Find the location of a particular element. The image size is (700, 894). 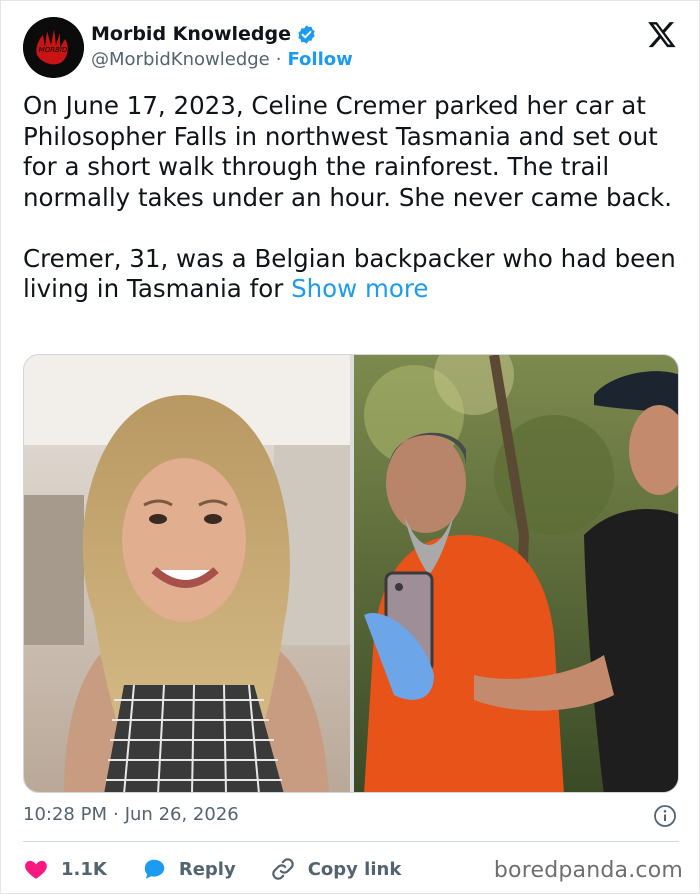

like-count: 1.1K is located at coordinates (84, 869).